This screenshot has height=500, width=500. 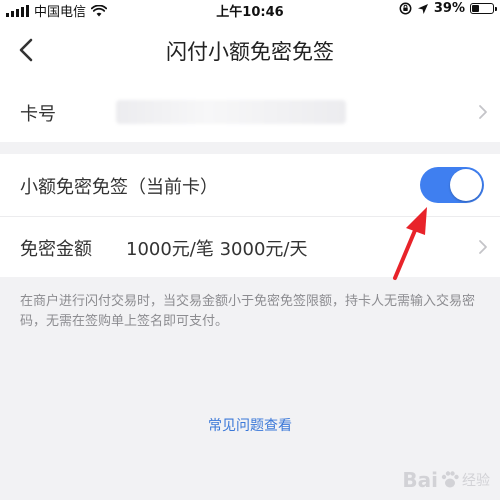 What do you see at coordinates (420, 480) in the screenshot?
I see `watermark-brand: Bai` at bounding box center [420, 480].